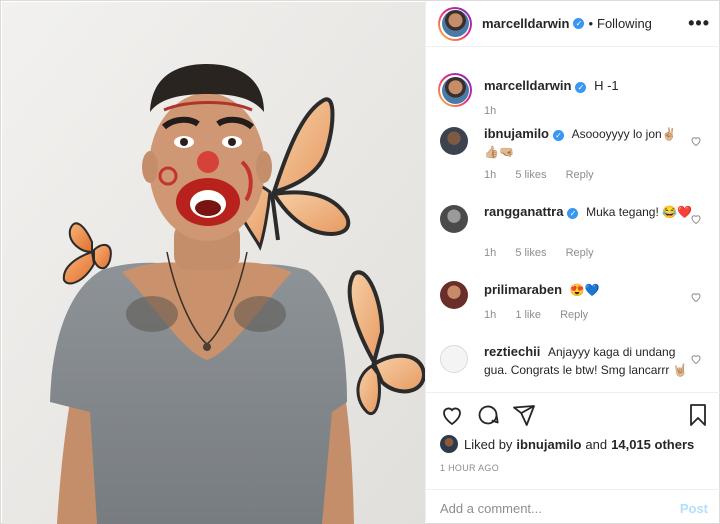 This screenshot has height=524, width=720. I want to click on post-comment-button: Post, so click(694, 508).